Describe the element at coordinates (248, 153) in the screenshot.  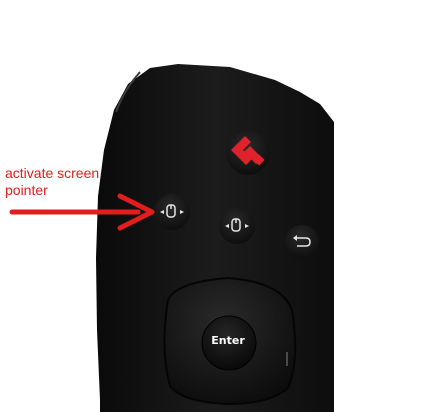
I see `home-button` at that location.